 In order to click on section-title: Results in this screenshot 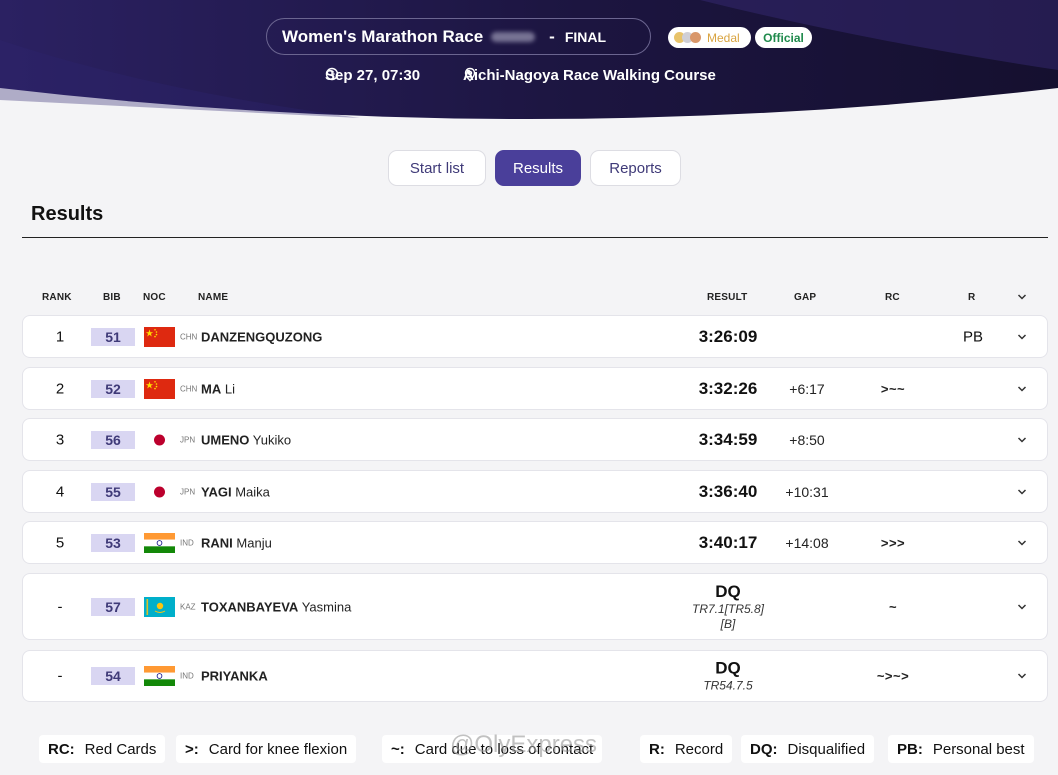, I will do `click(67, 214)`.